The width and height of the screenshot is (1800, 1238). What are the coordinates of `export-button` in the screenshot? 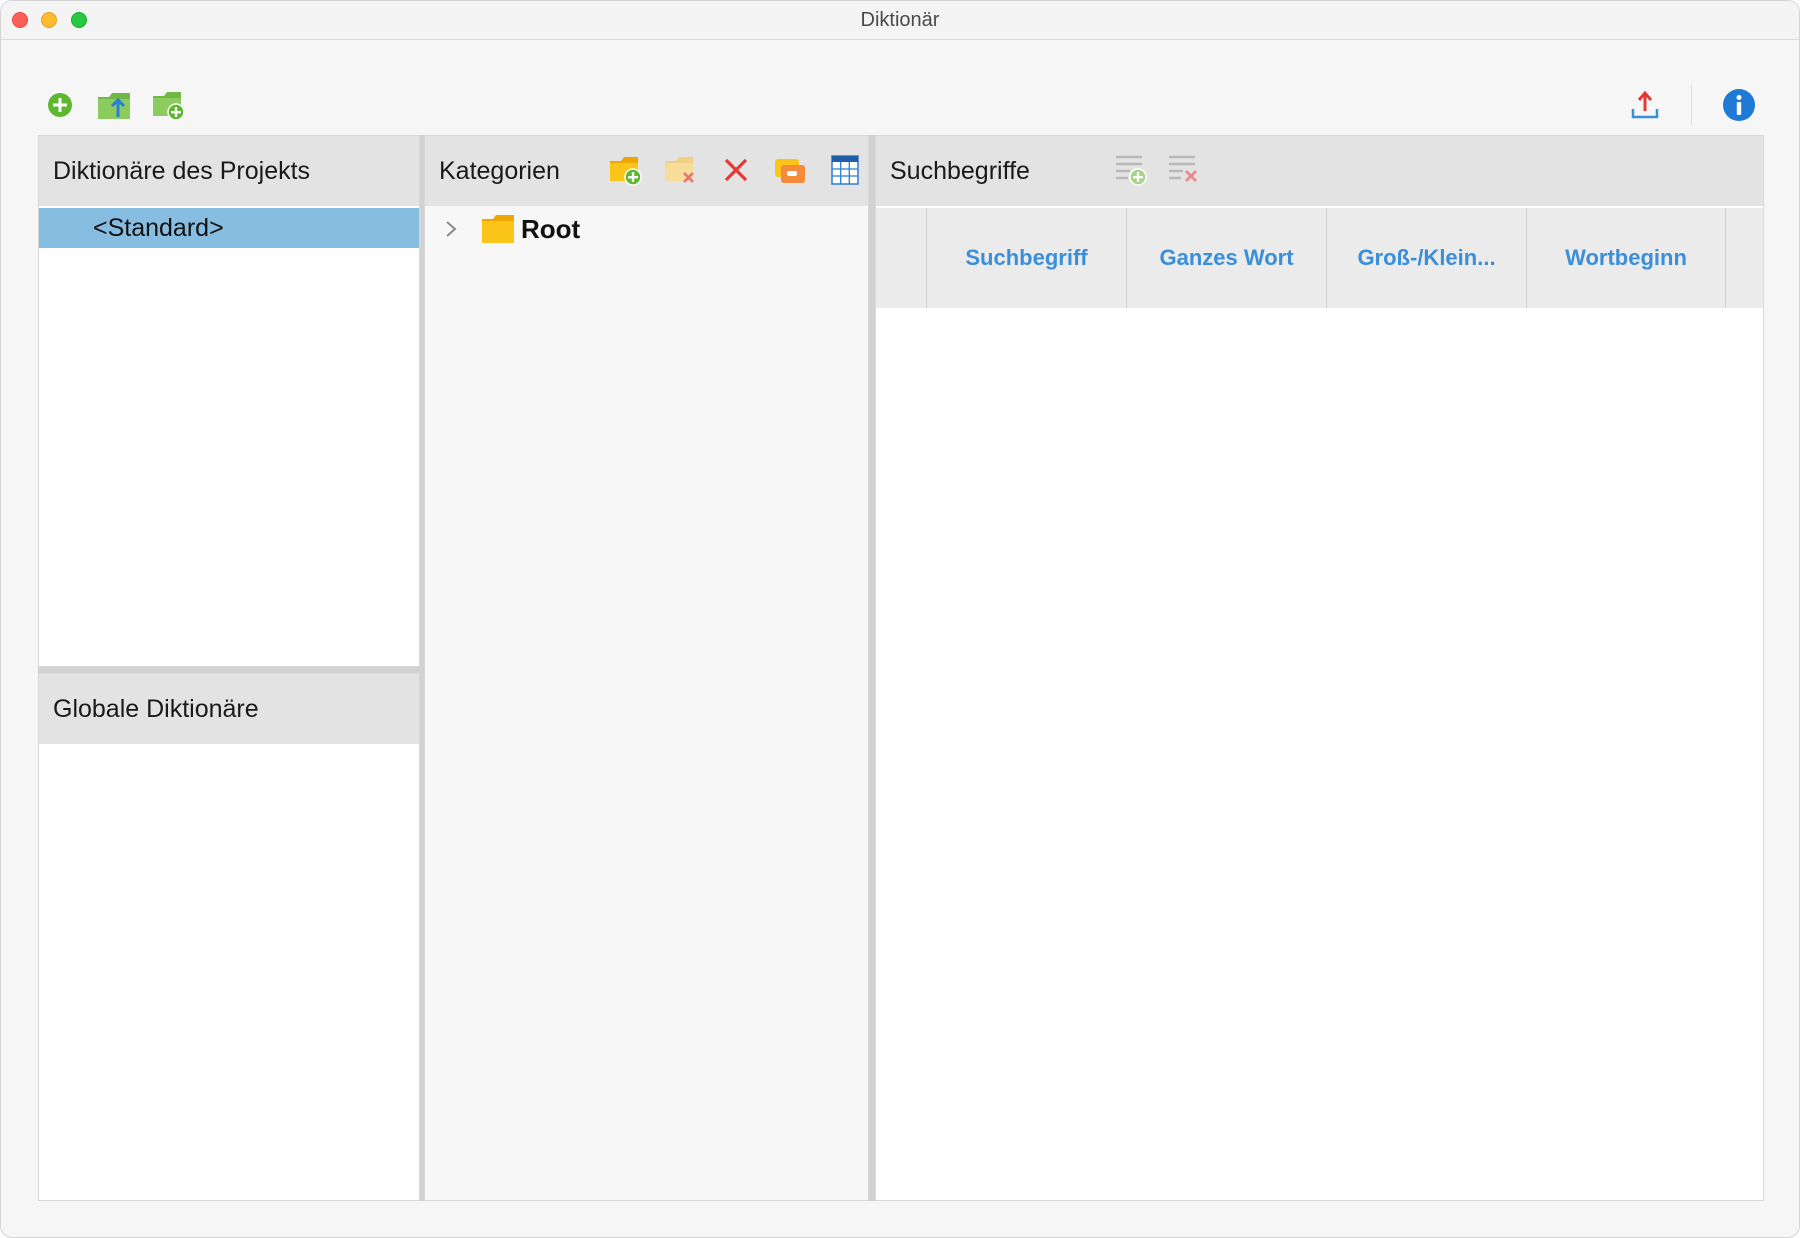 It's located at (1645, 105).